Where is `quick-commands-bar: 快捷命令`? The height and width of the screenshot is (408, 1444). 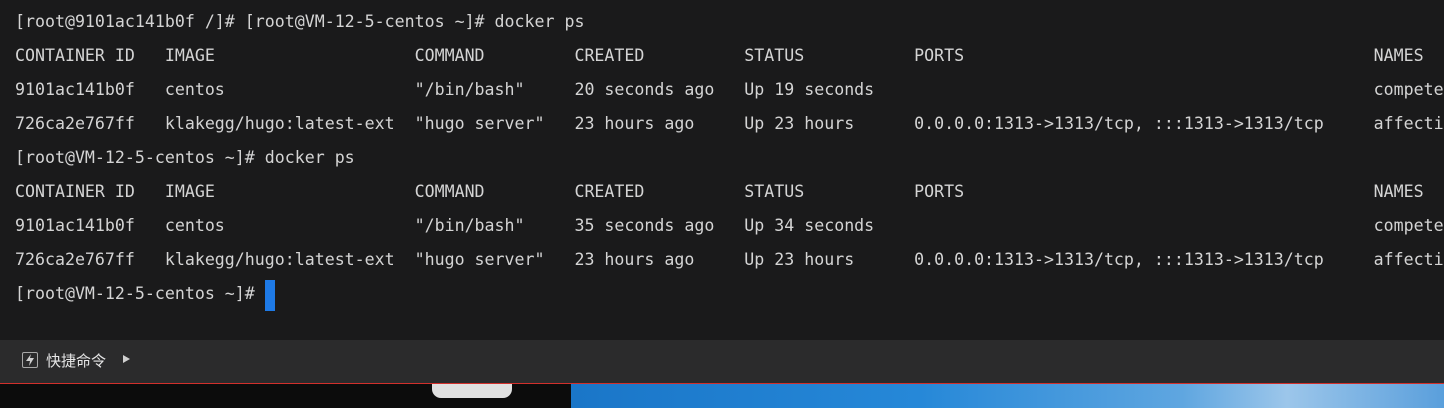
quick-commands-bar: 快捷命令 is located at coordinates (722, 362).